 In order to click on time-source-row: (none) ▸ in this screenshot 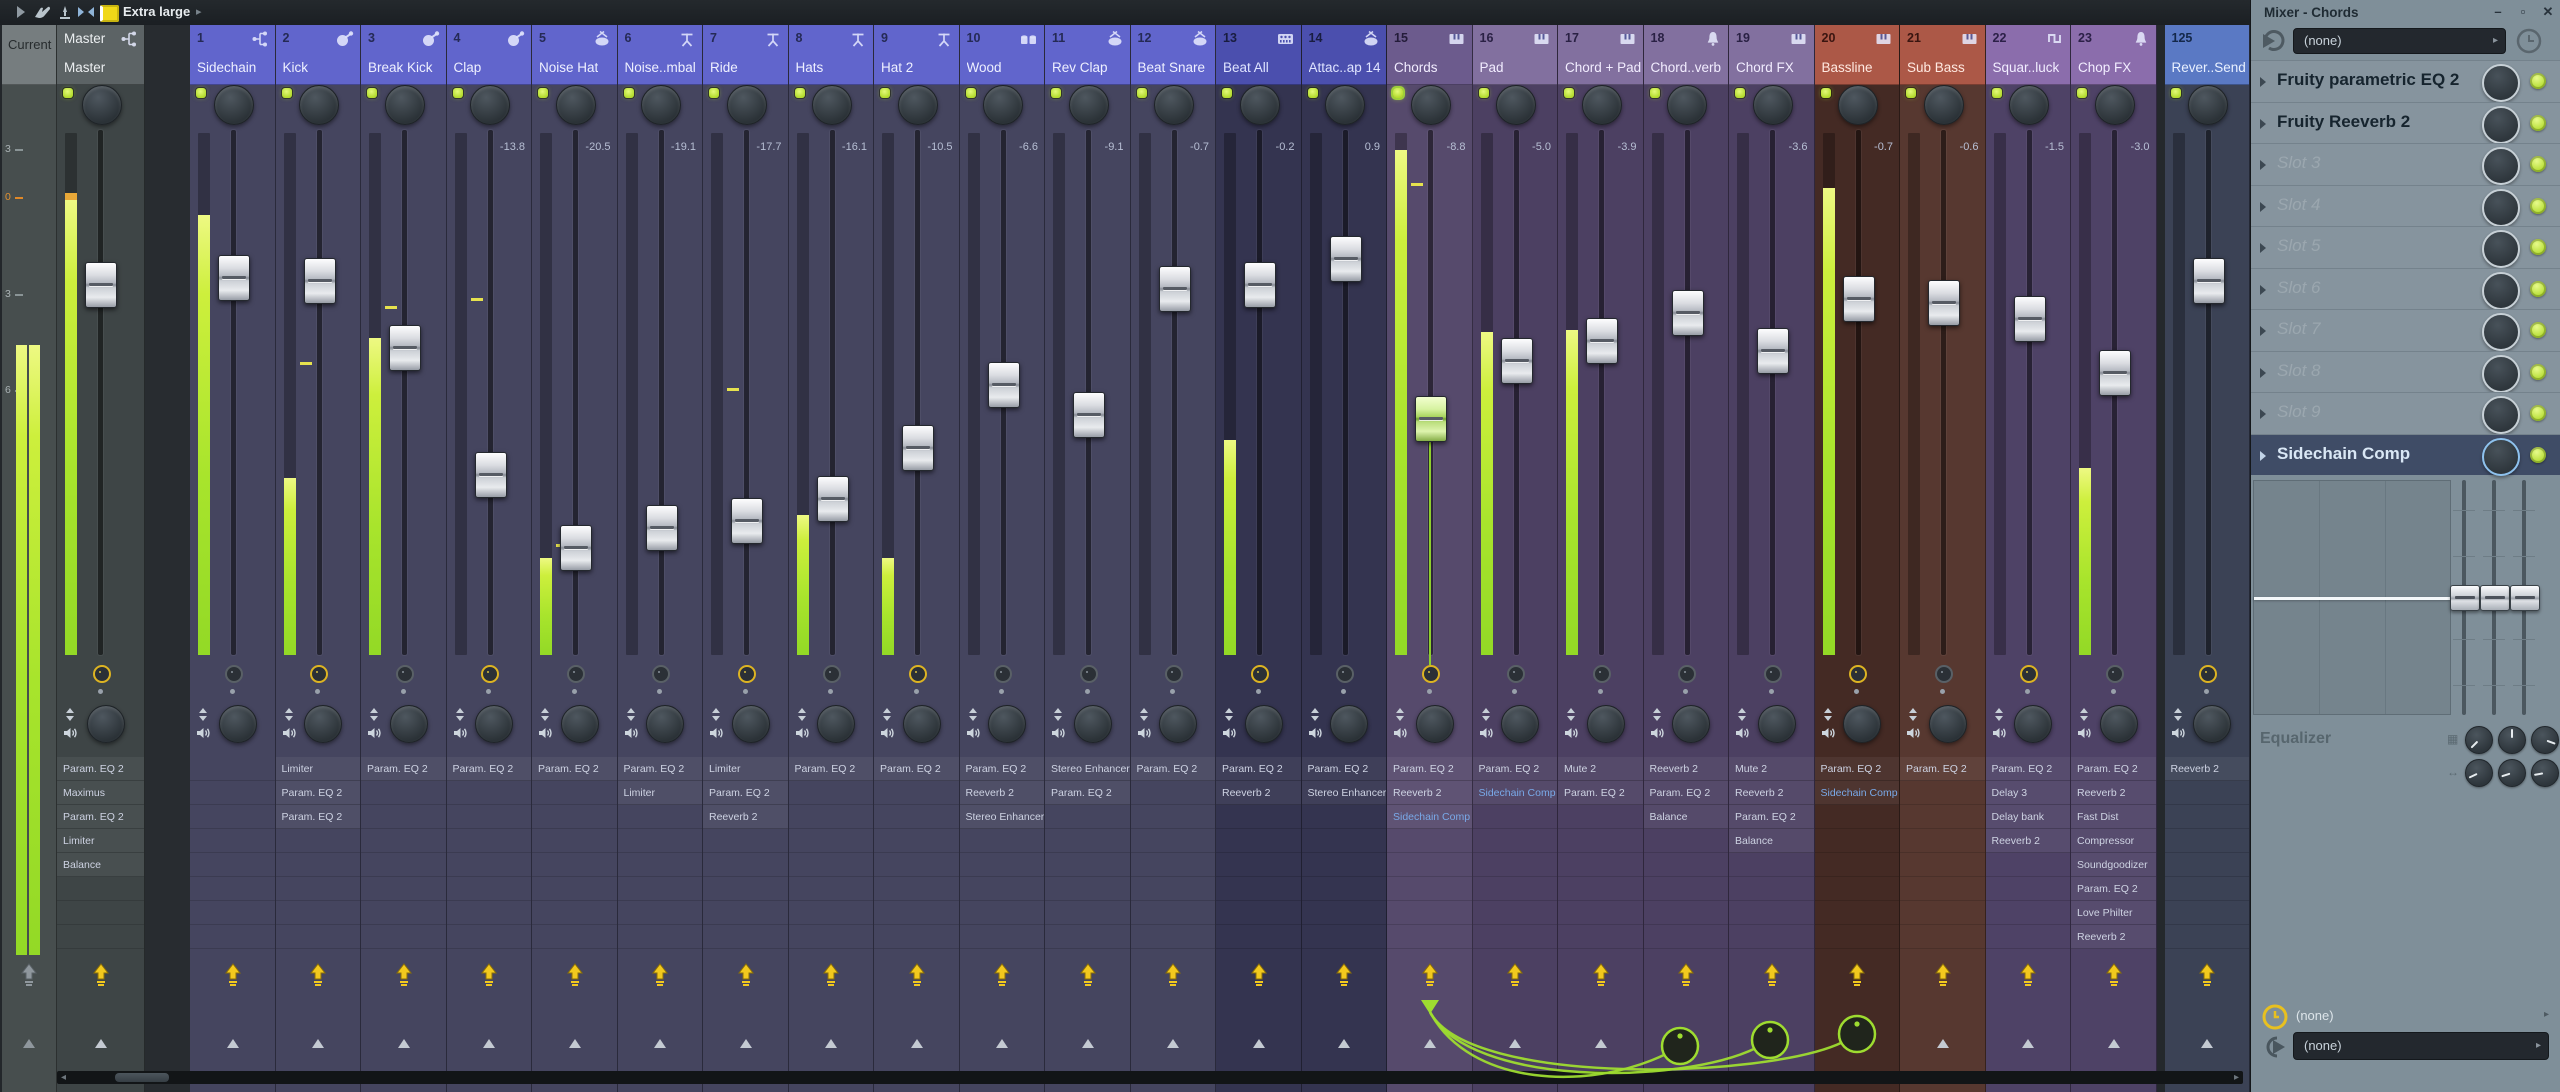, I will do `click(2405, 1017)`.